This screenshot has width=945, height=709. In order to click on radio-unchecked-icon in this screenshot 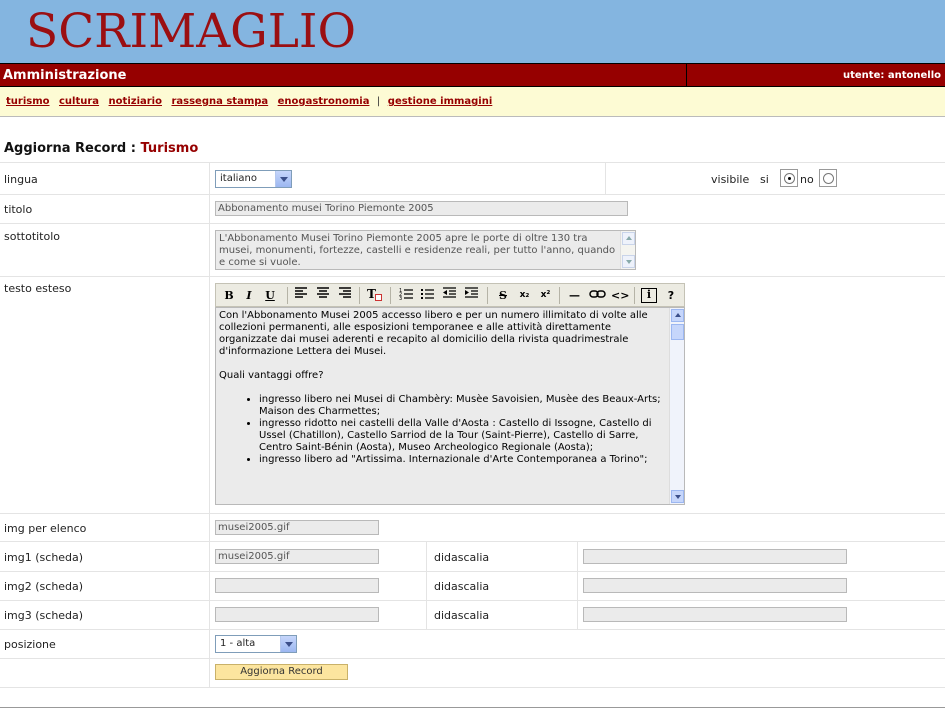, I will do `click(828, 178)`.